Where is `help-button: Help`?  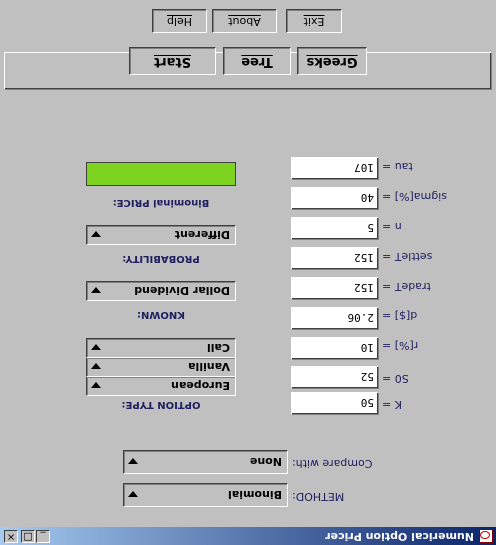
help-button: Help is located at coordinates (179, 21).